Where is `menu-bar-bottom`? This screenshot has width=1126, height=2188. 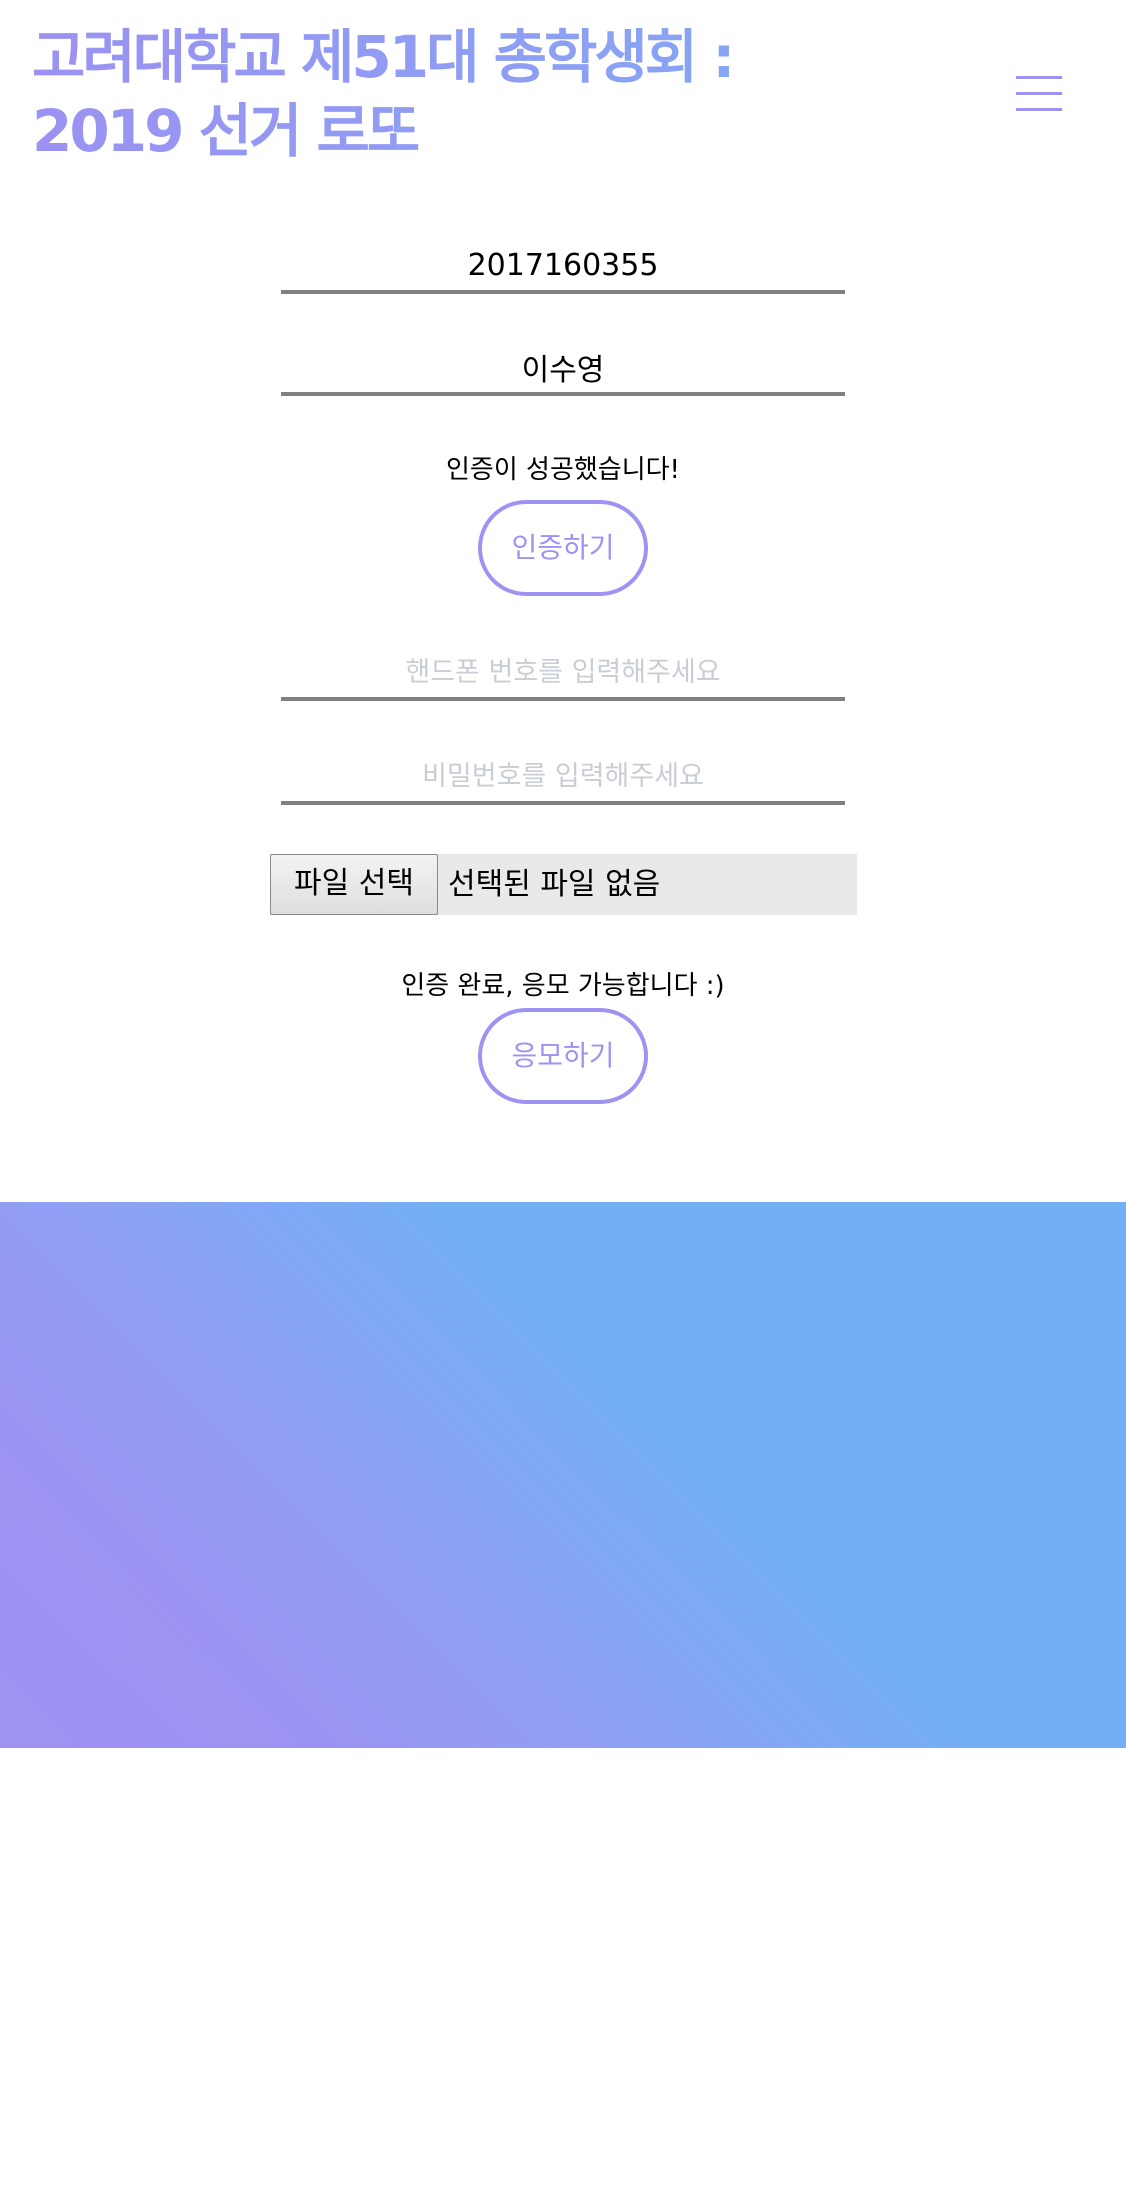
menu-bar-bottom is located at coordinates (1039, 109).